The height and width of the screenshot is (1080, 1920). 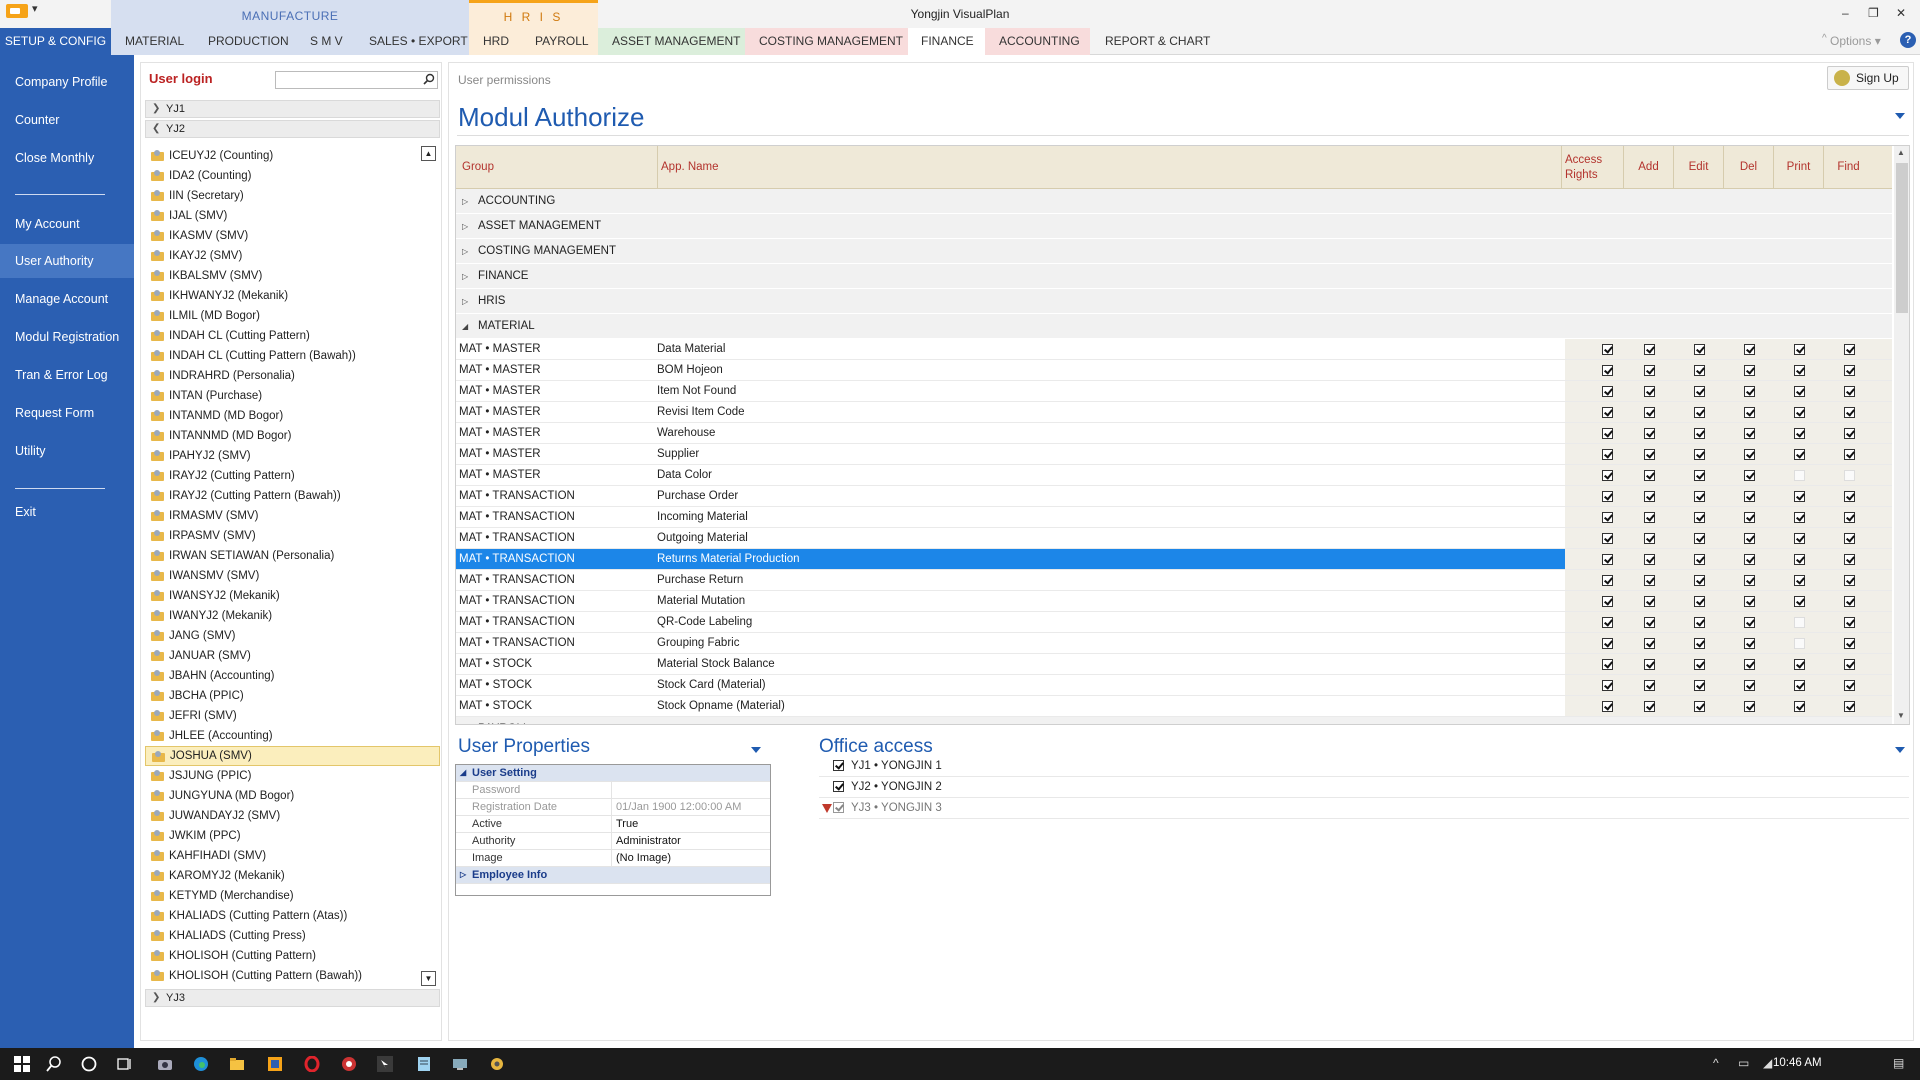 What do you see at coordinates (67, 337) in the screenshot?
I see `nav-modul-registration: Modul Registration` at bounding box center [67, 337].